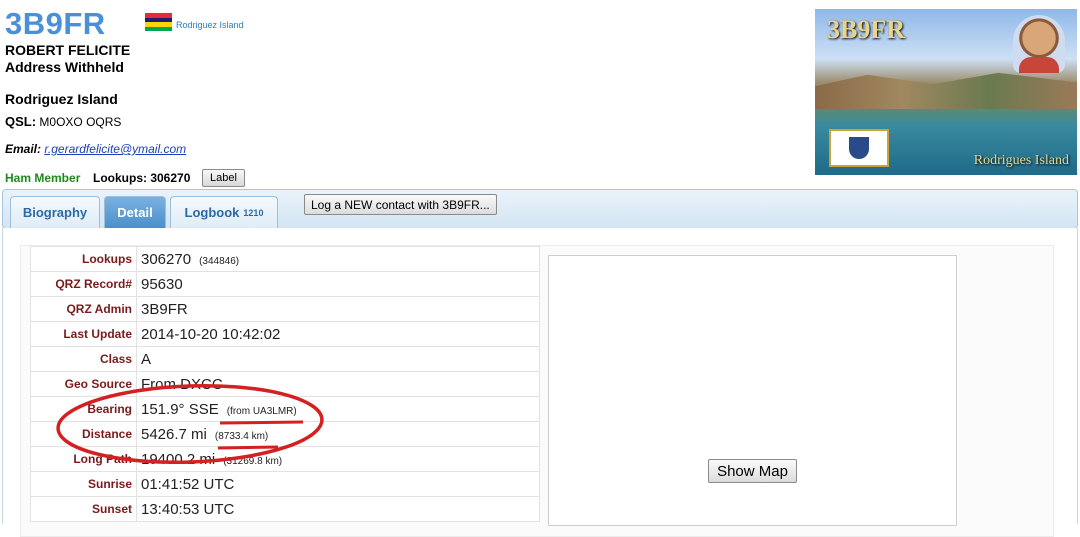 The height and width of the screenshot is (537, 1080). Describe the element at coordinates (158, 22) in the screenshot. I see `mauritius-flag-icon` at that location.